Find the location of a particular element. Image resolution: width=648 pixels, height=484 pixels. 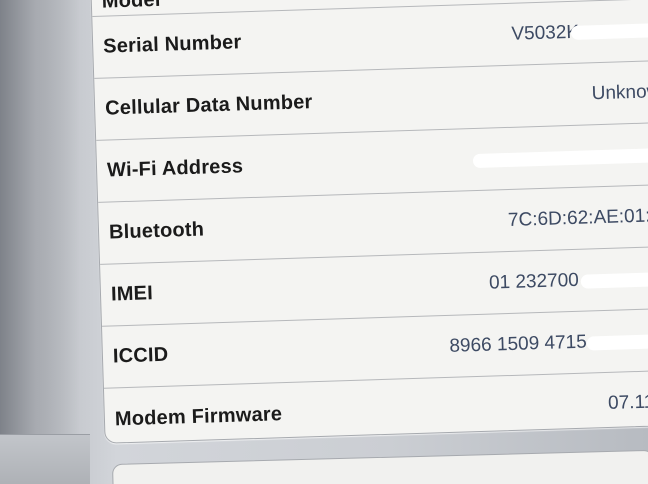

row-imei-value: 01 232700 is located at coordinates (568, 280).